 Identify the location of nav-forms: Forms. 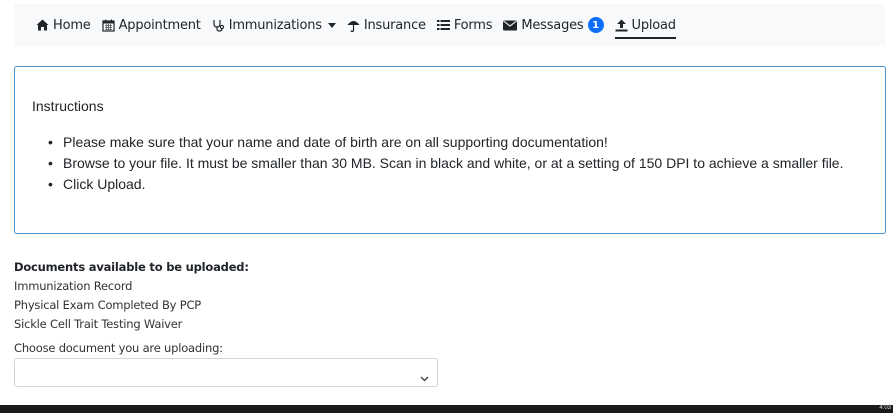
(464, 25).